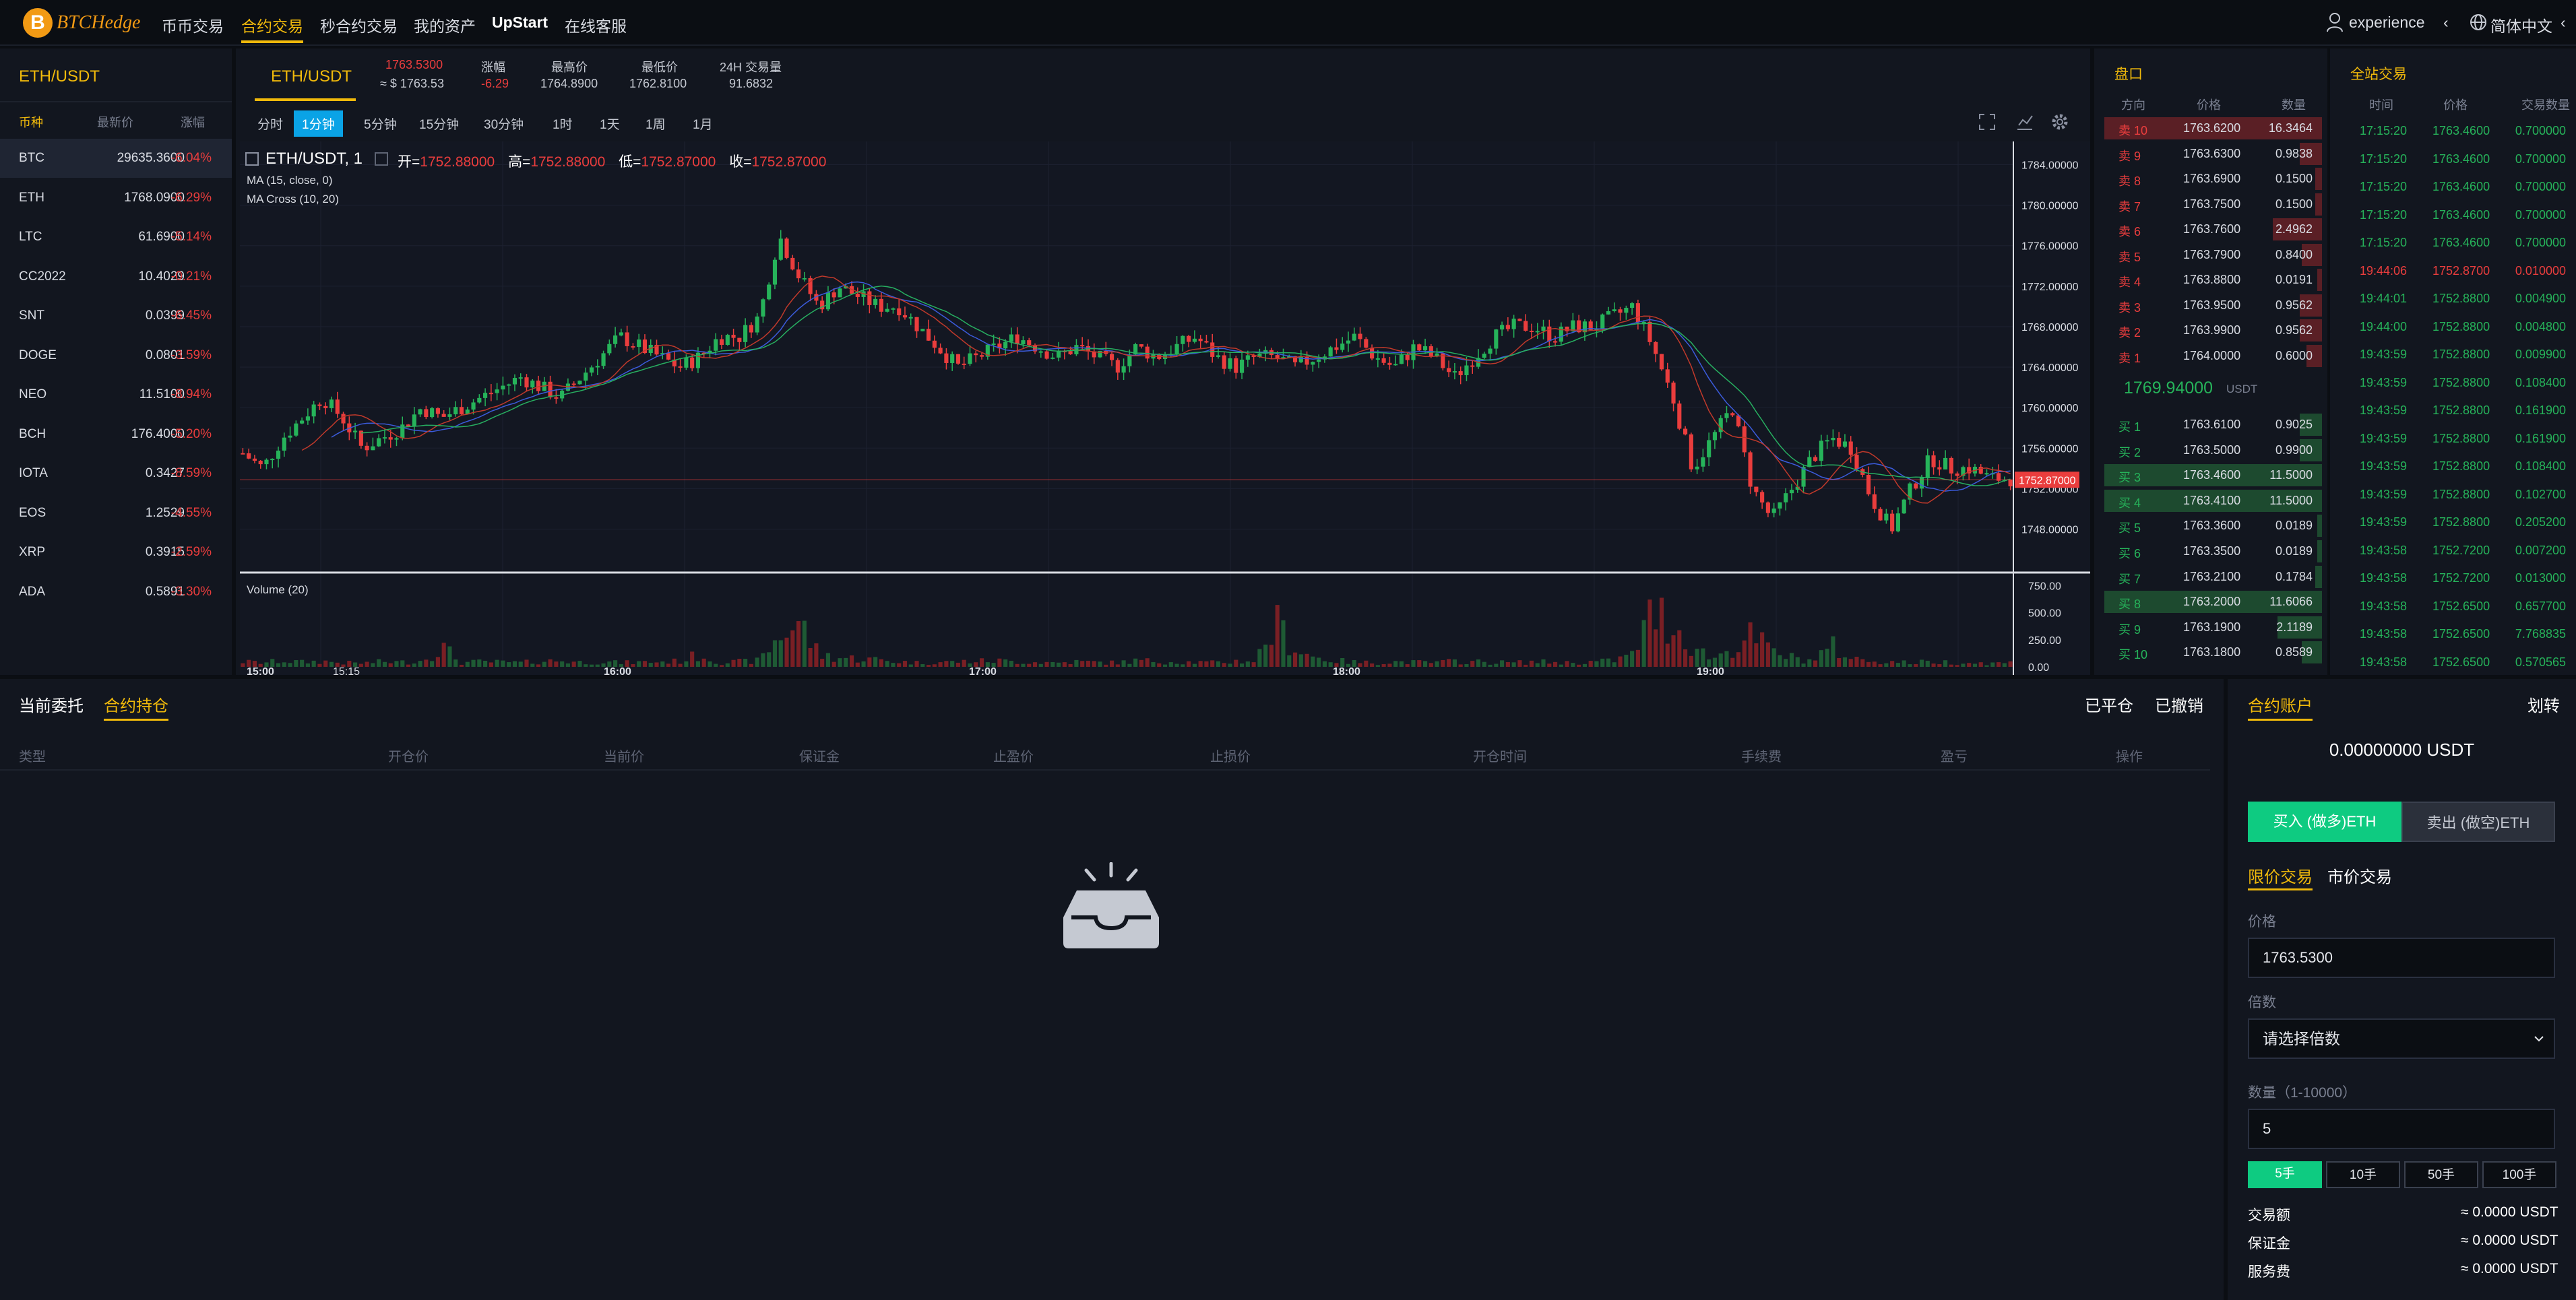 The image size is (2576, 1300). I want to click on orderbook-sell-row: 卖 7 1763.7500 0.1500, so click(2210, 204).